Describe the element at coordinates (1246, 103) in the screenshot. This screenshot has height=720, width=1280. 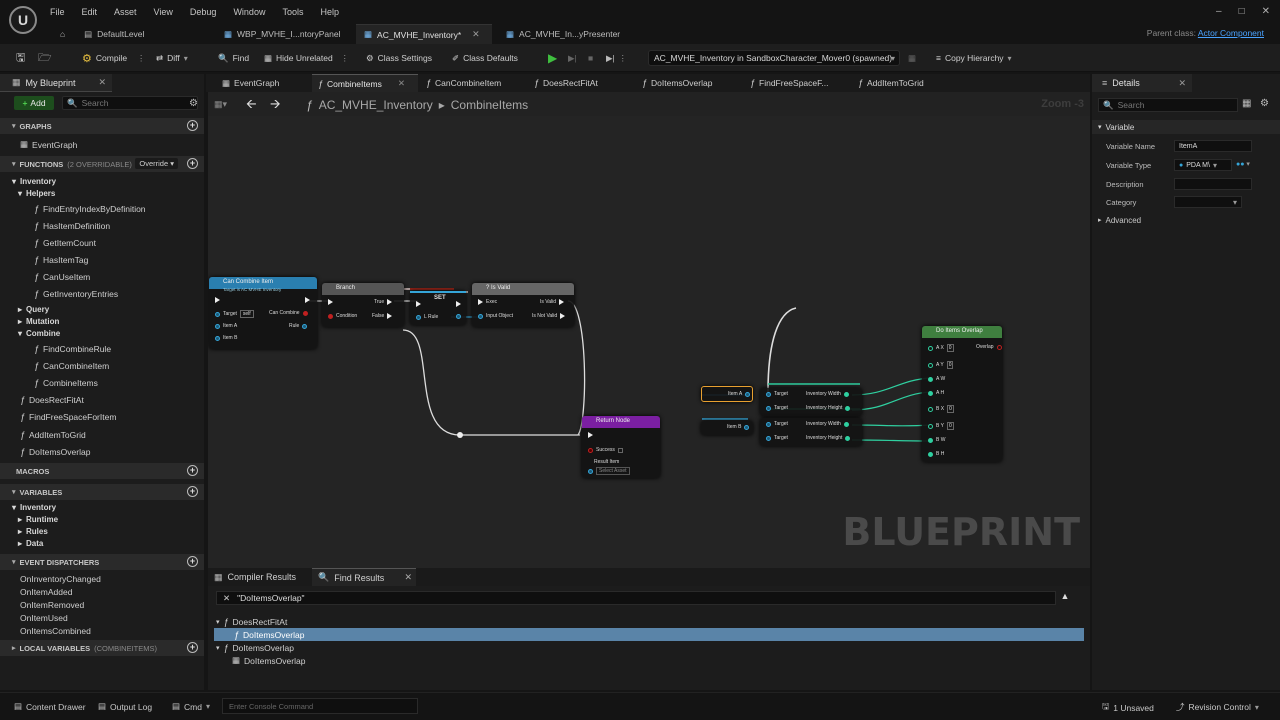
I see `table-view-icon: ▦` at that location.